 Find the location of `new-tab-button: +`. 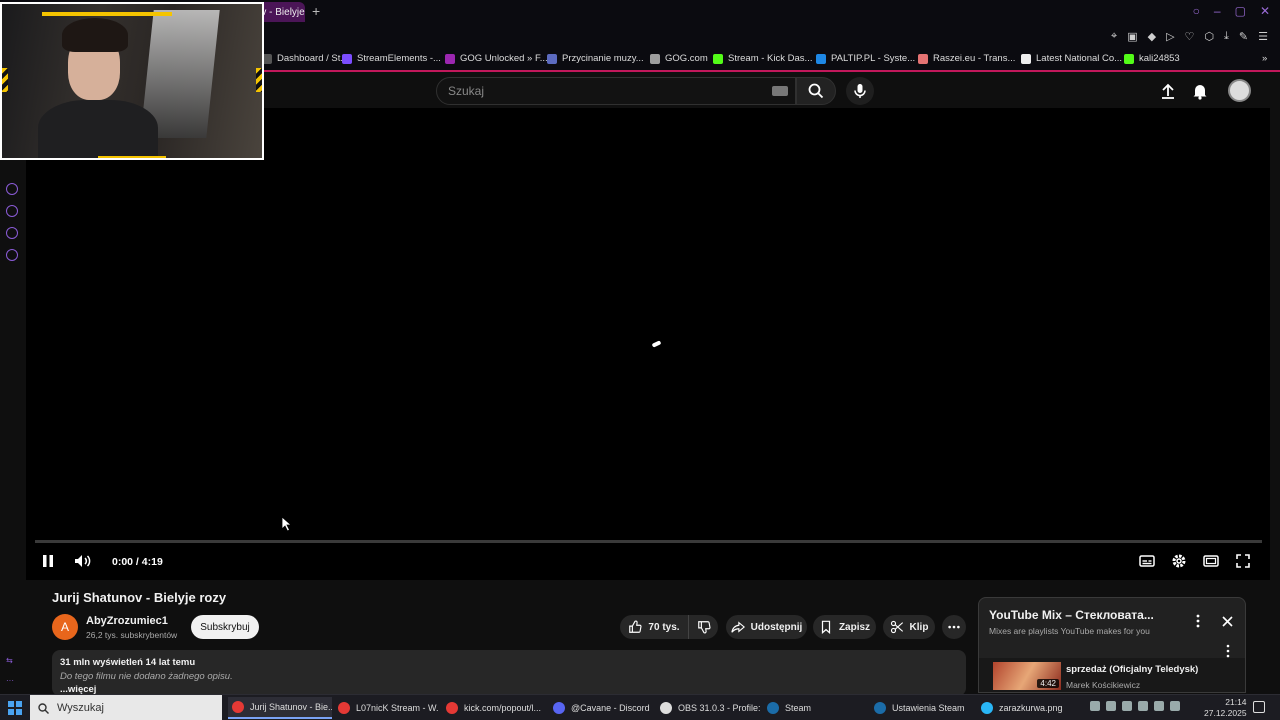

new-tab-button: + is located at coordinates (316, 11).